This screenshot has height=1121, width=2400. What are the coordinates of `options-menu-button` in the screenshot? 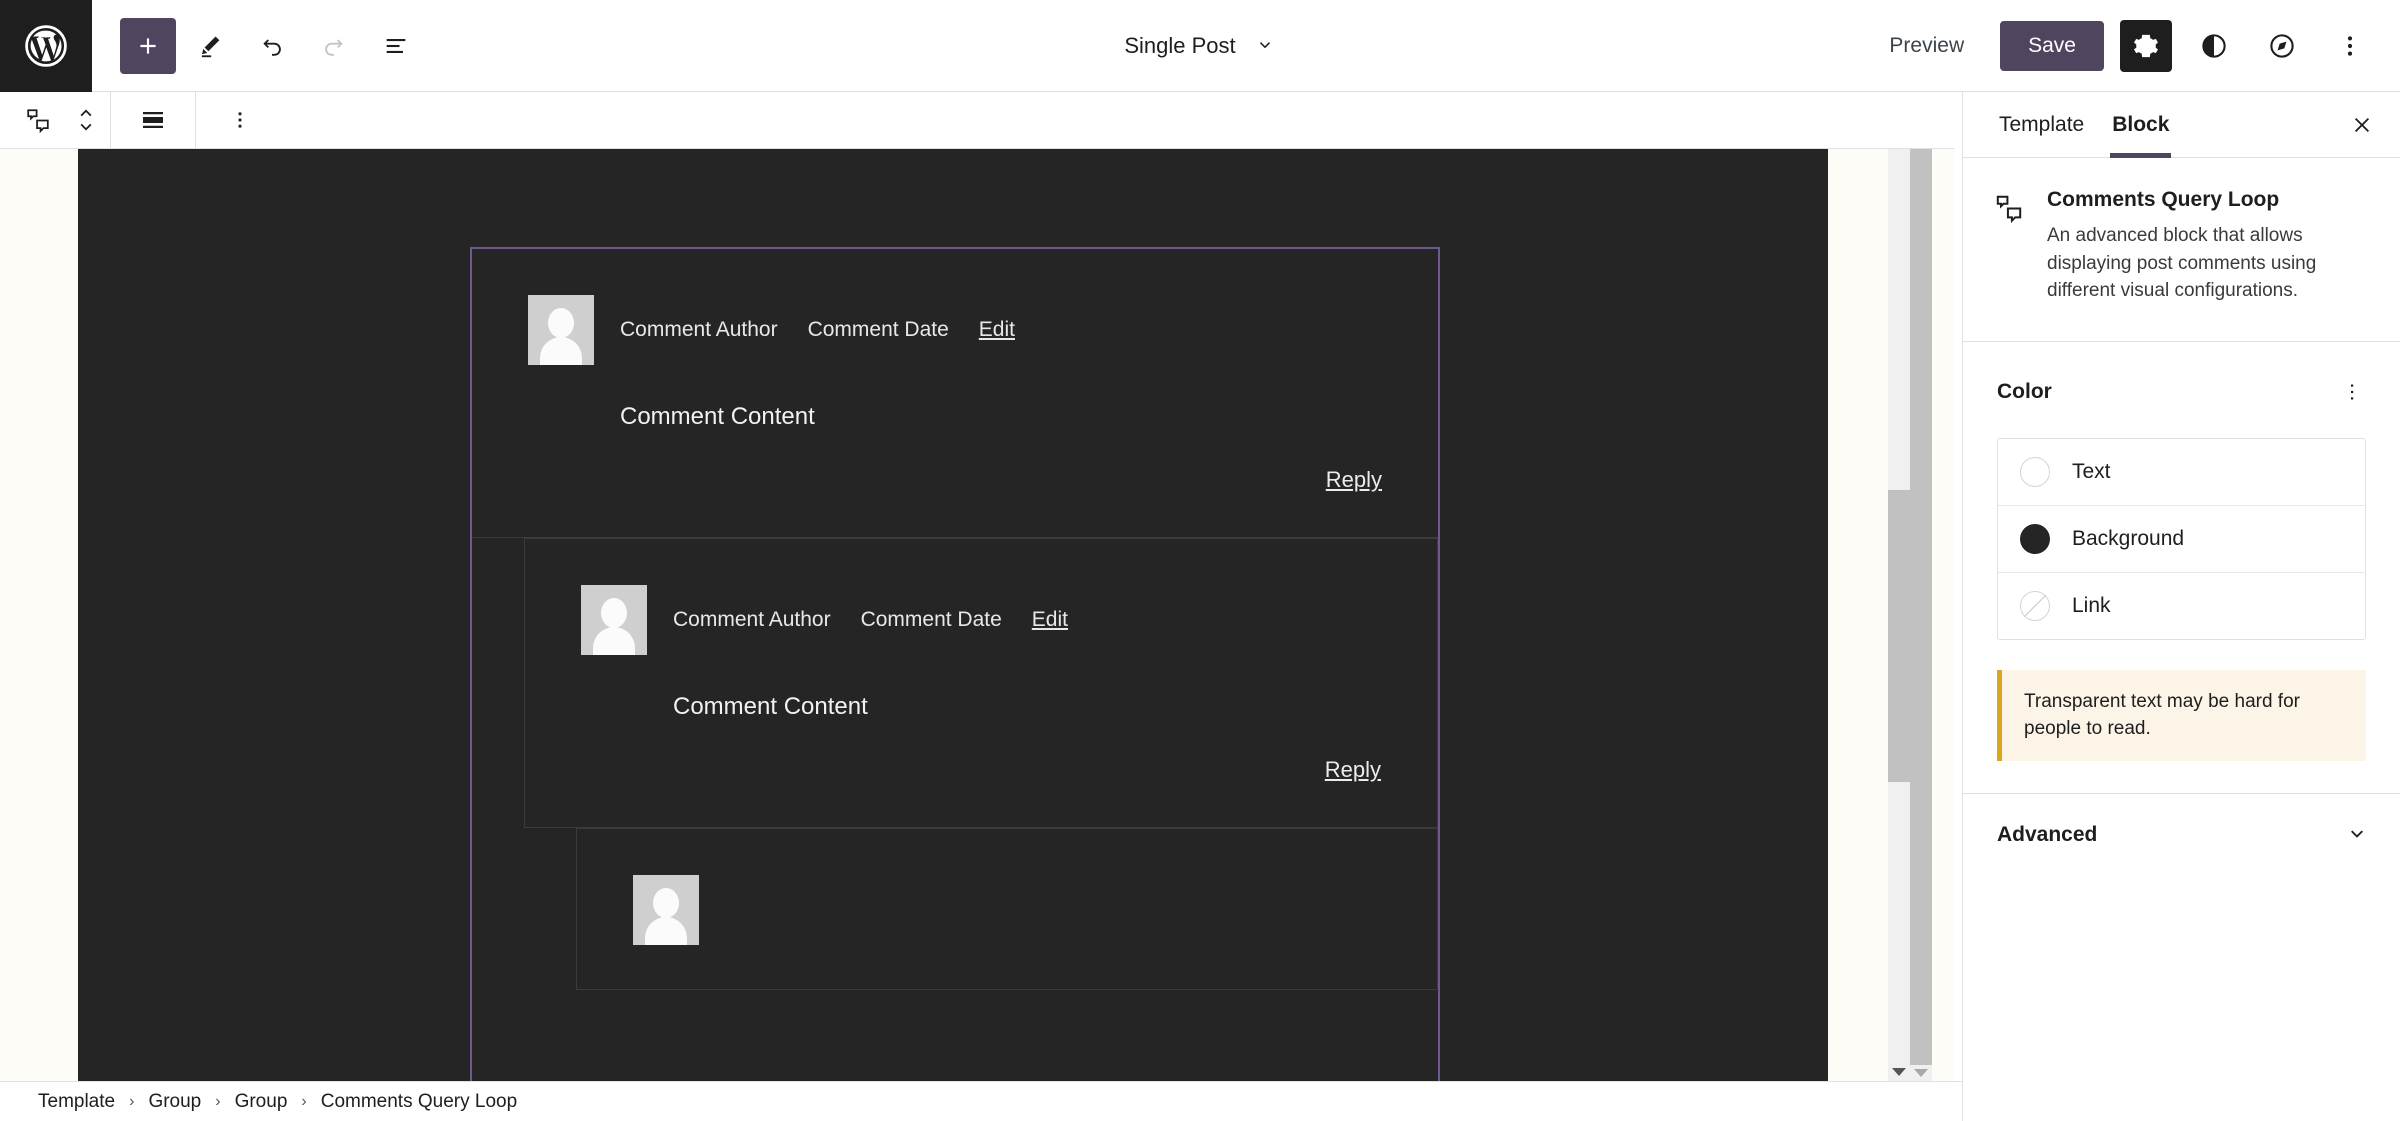 It's located at (2350, 46).